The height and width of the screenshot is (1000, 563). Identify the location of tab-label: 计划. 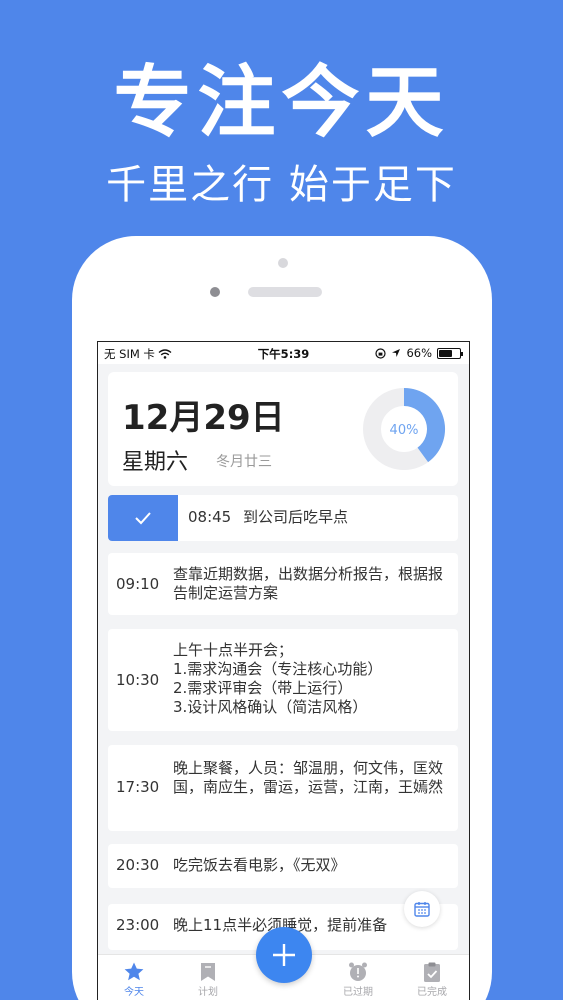
(208, 992).